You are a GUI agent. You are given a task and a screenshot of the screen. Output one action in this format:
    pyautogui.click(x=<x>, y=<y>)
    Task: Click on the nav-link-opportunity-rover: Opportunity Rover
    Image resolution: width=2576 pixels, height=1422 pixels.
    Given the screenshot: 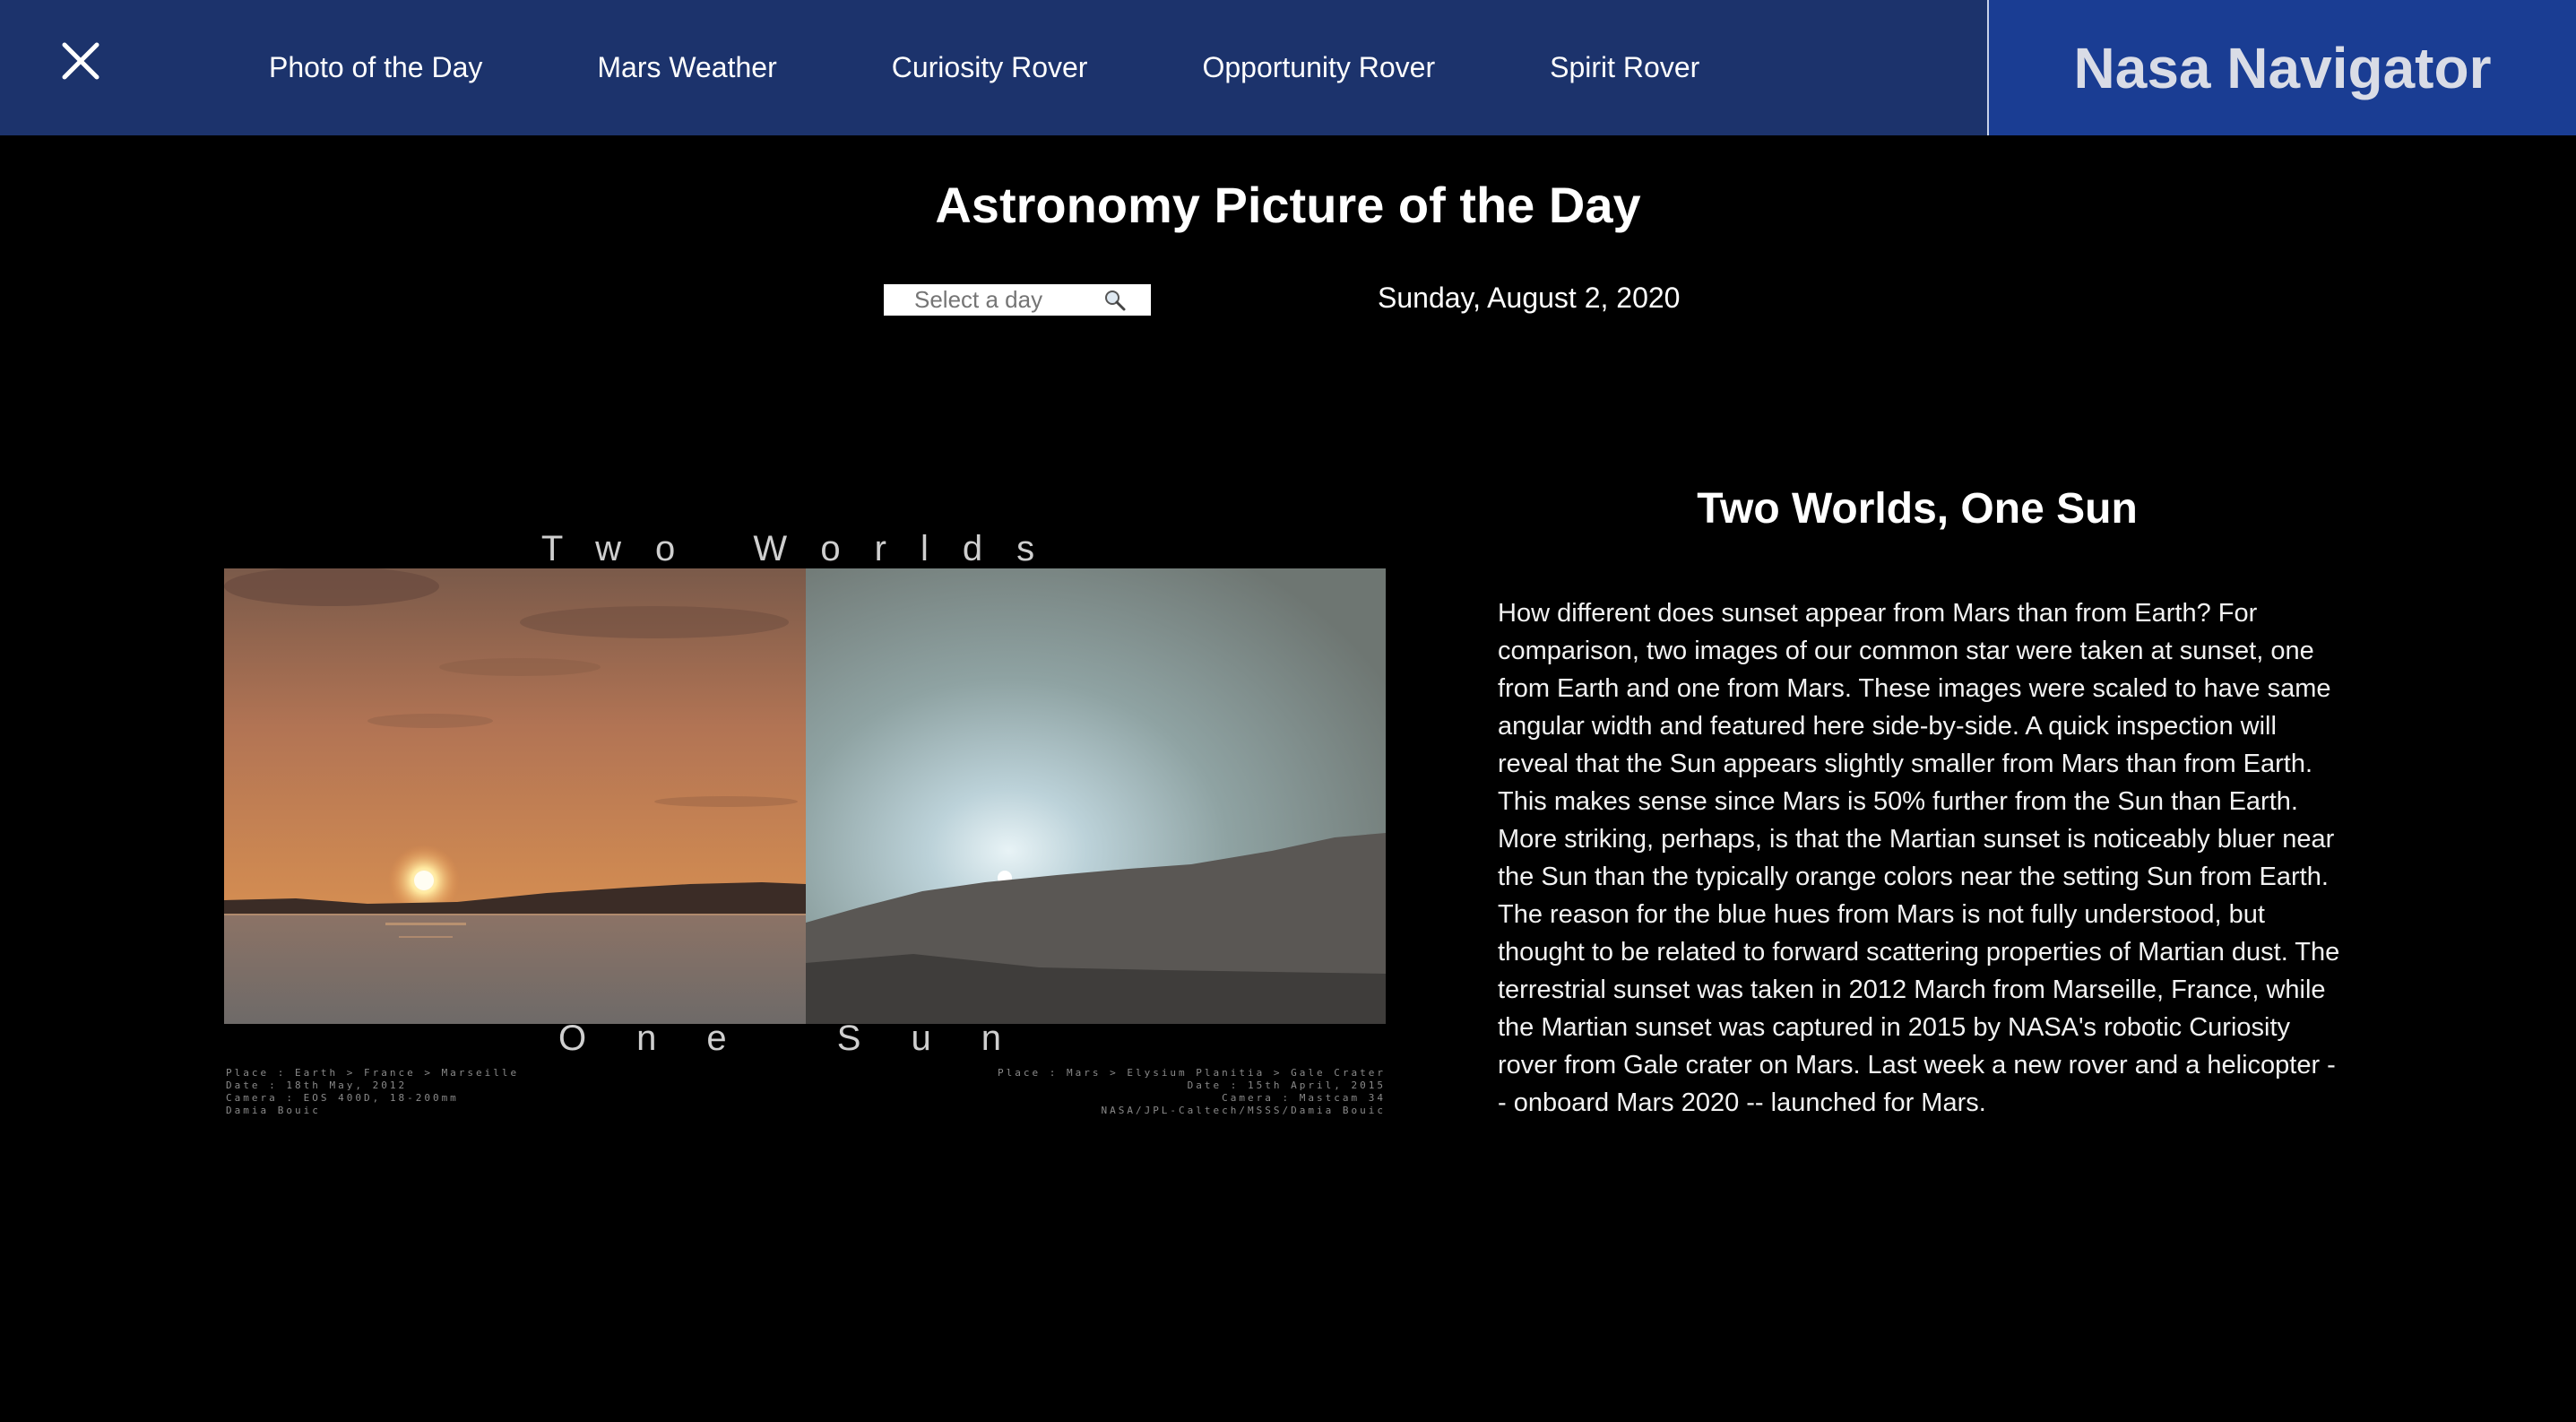 What is the action you would take?
    pyautogui.click(x=1318, y=67)
    